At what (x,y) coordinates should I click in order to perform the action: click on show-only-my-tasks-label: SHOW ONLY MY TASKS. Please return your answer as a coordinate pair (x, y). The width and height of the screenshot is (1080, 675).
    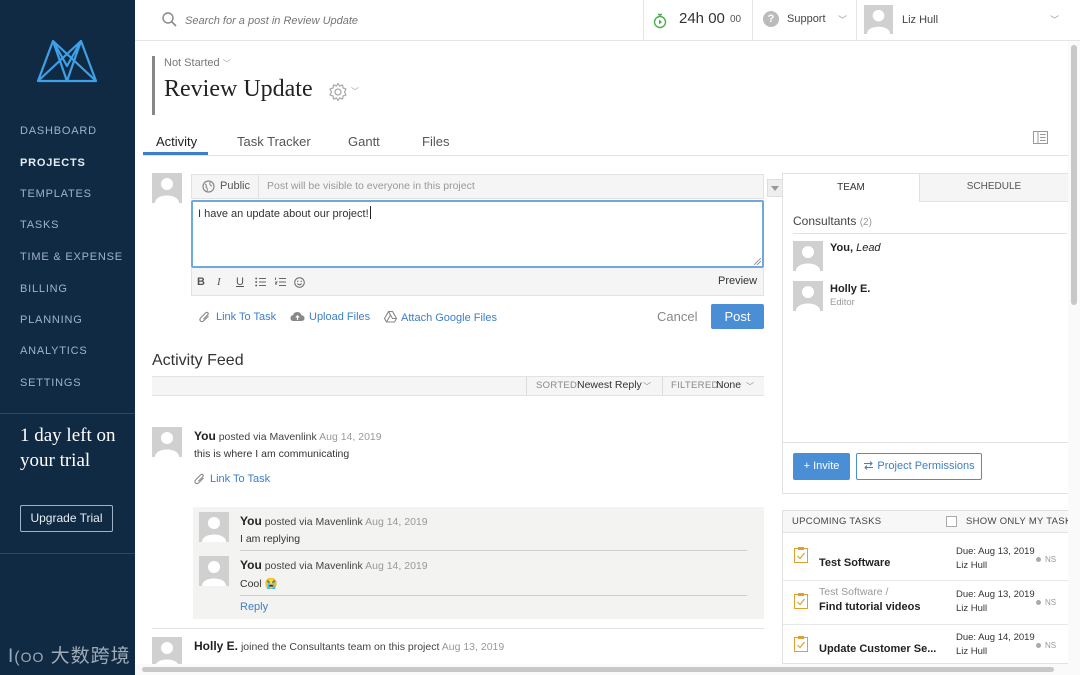
    Looking at the image, I should click on (1022, 521).